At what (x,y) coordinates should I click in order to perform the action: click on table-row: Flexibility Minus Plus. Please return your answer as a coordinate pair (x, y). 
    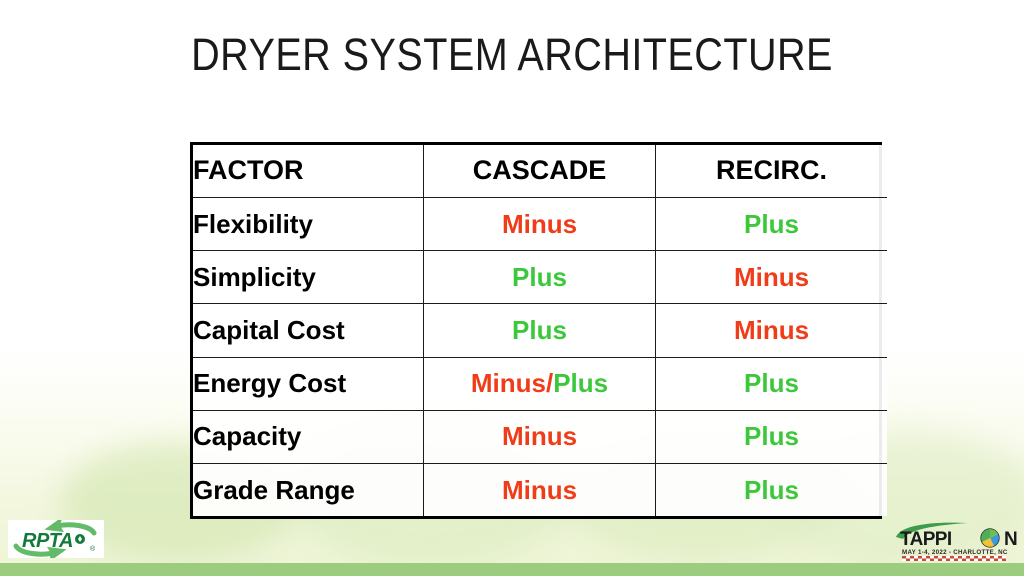
    Looking at the image, I should click on (540, 224).